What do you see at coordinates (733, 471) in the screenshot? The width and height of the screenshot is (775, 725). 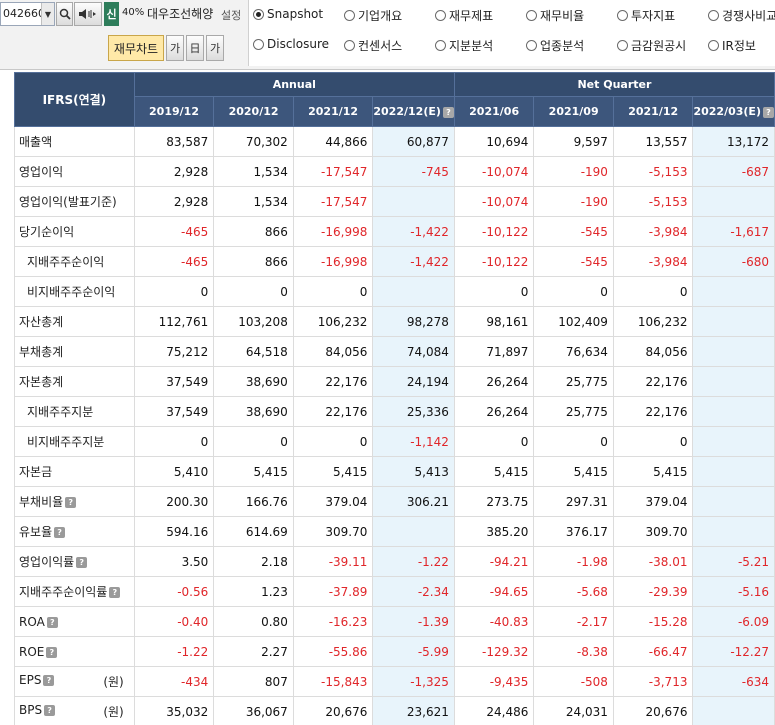 I see `table-cell` at bounding box center [733, 471].